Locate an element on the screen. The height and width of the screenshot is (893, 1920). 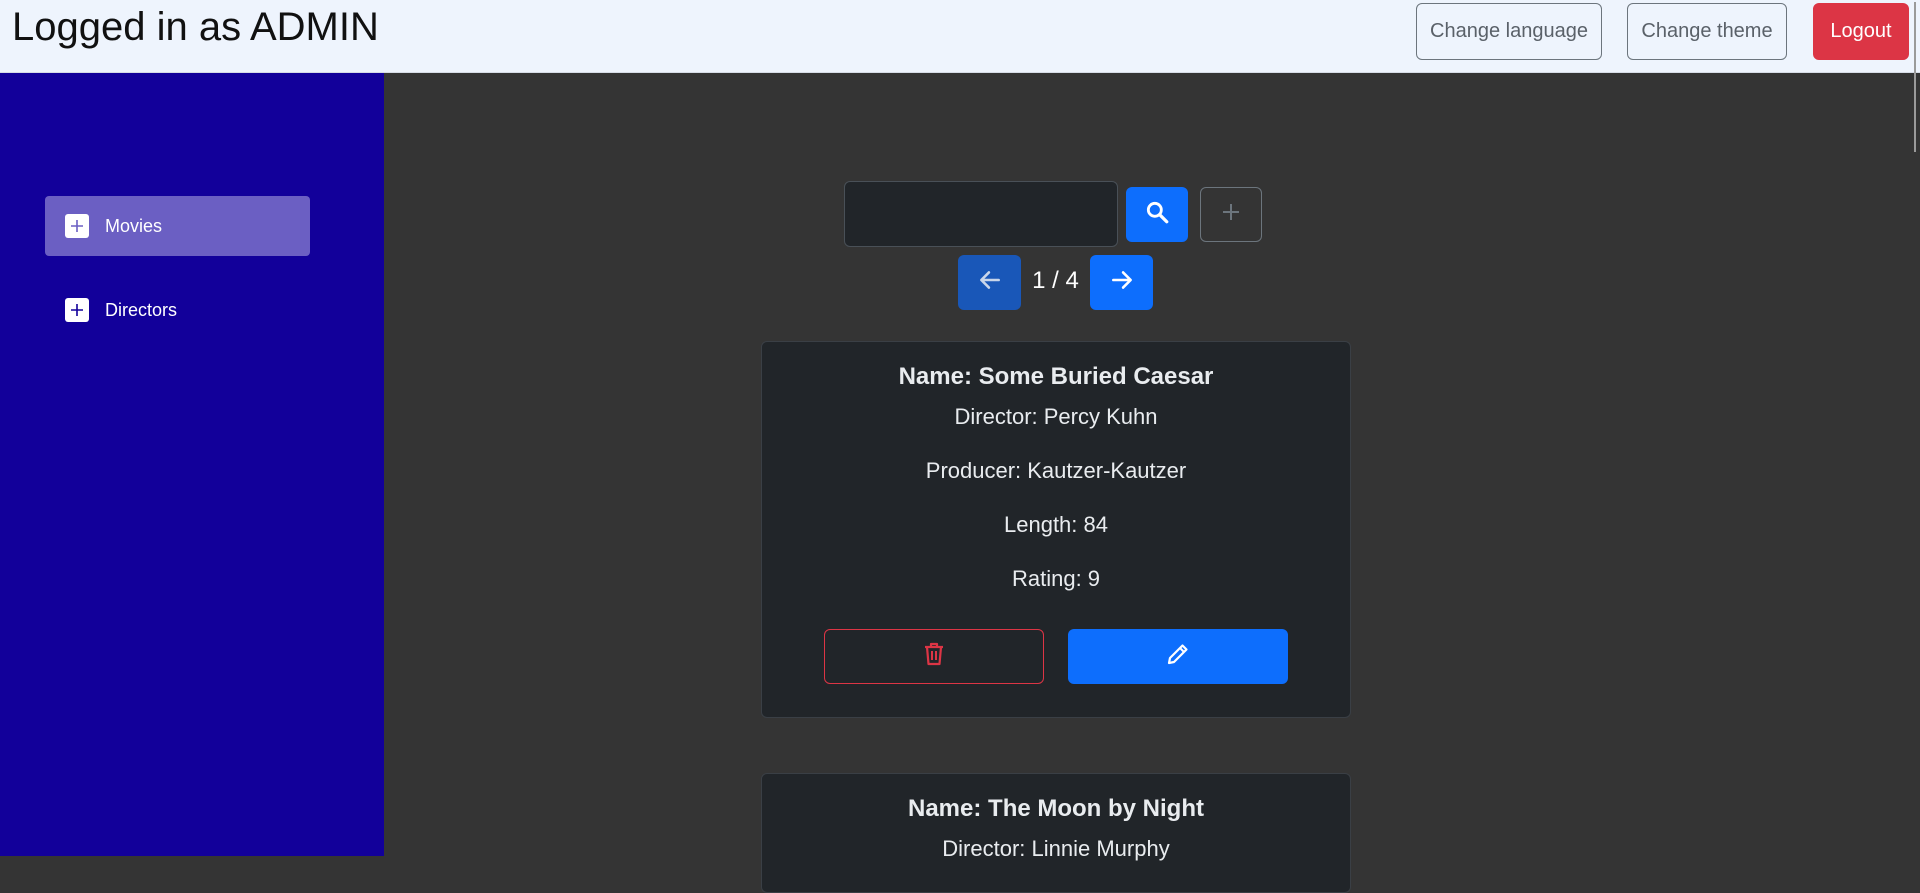
next-page-button is located at coordinates (1121, 282).